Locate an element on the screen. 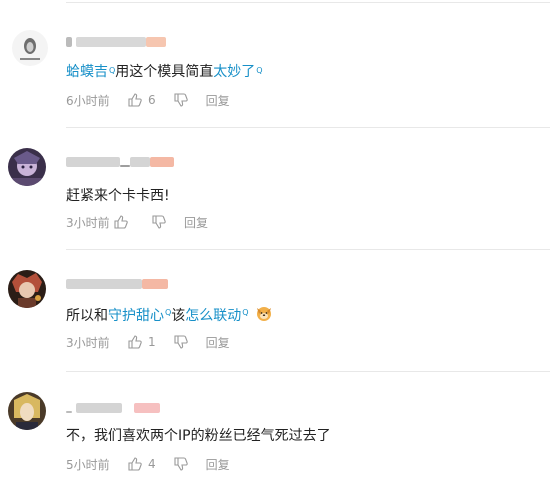 This screenshot has height=483, width=550. like-button: 6 is located at coordinates (142, 100).